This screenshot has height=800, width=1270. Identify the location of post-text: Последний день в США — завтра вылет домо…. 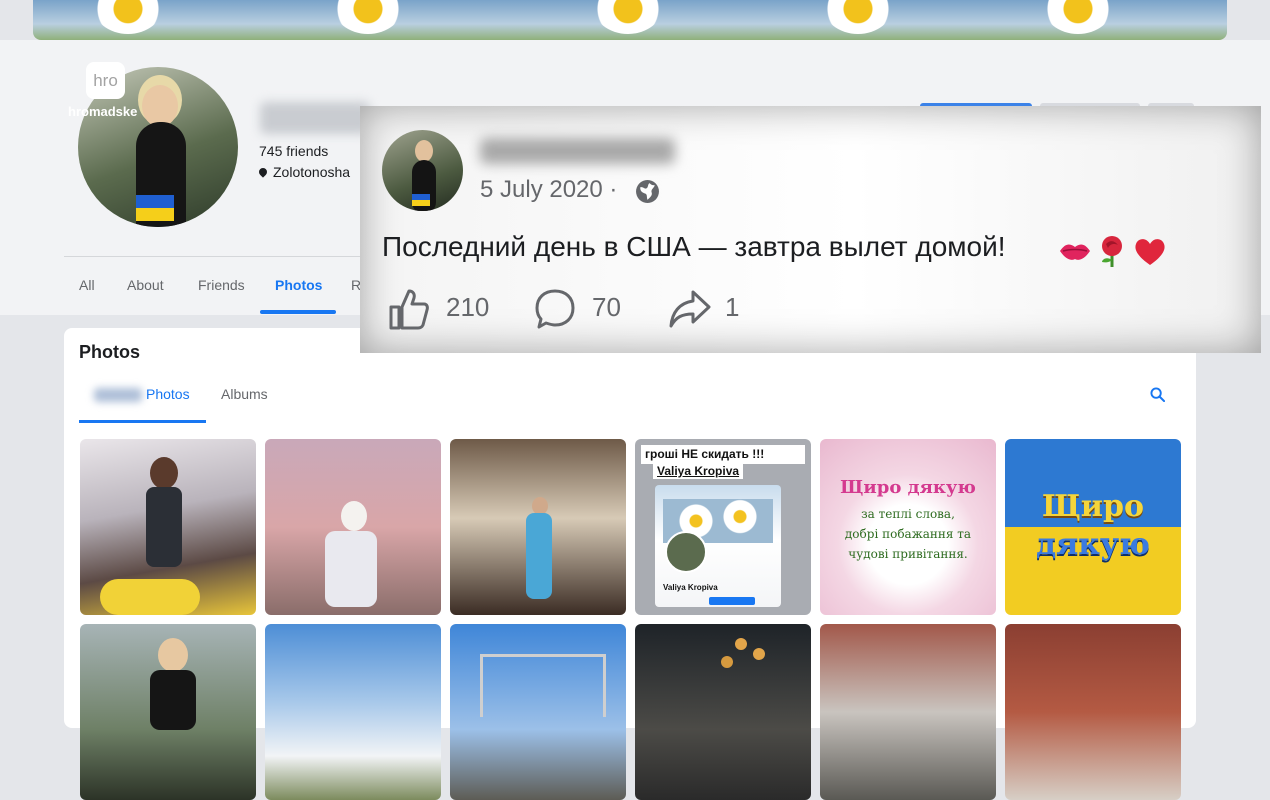
(694, 246).